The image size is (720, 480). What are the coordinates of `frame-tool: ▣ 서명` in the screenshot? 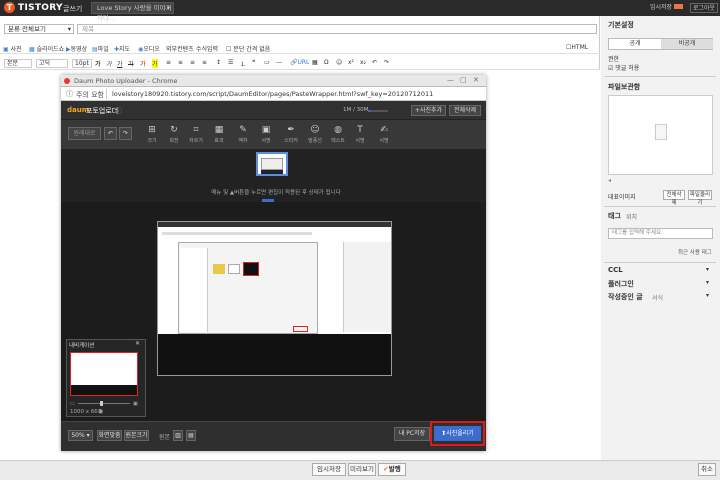 It's located at (266, 134).